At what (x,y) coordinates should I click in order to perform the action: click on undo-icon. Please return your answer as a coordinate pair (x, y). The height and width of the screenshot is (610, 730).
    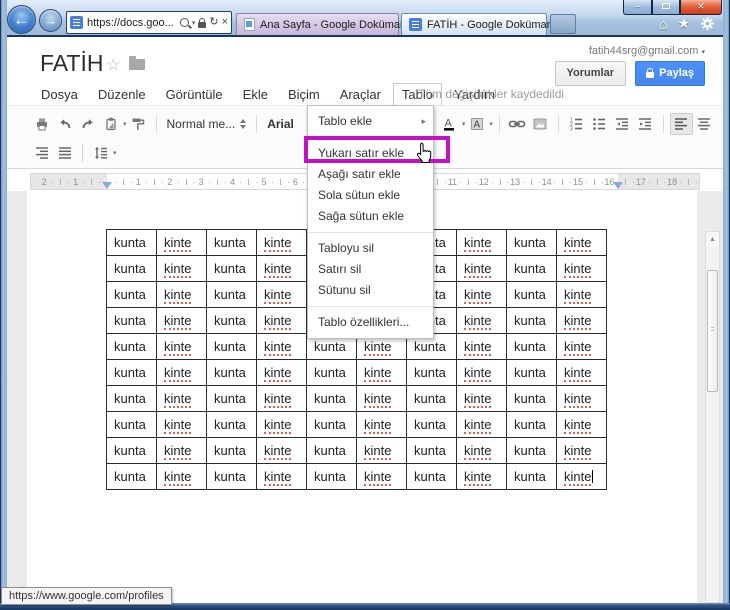
    Looking at the image, I should click on (64, 124).